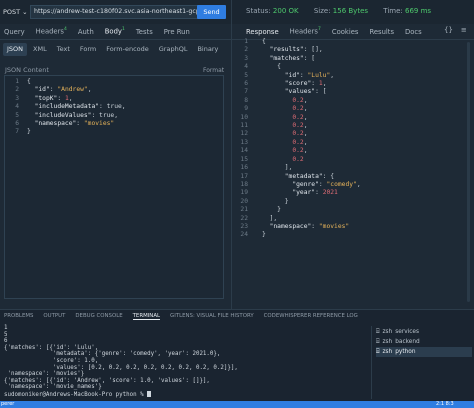 This screenshot has height=408, width=474. Describe the element at coordinates (244, 184) in the screenshot. I see `response-line-number: 18` at that location.